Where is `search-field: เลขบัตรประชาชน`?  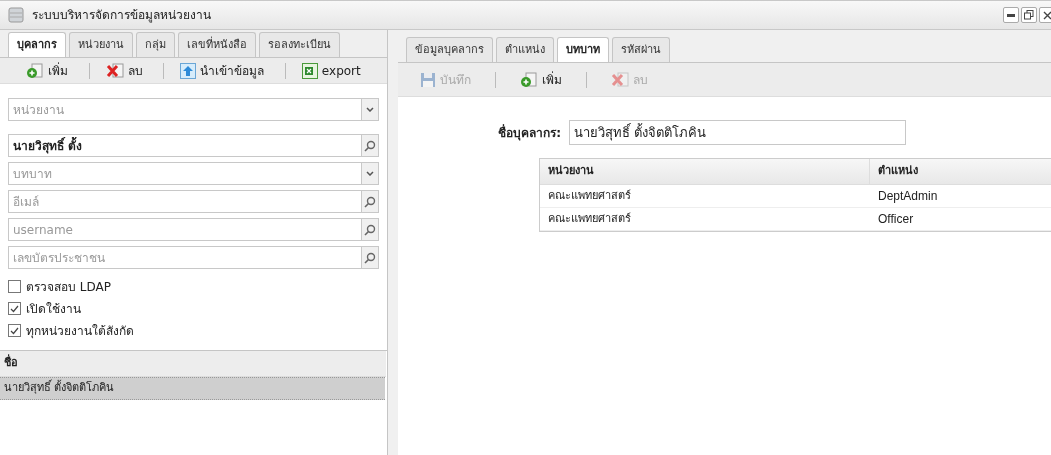 search-field: เลขบัตรประชาชน is located at coordinates (184, 257).